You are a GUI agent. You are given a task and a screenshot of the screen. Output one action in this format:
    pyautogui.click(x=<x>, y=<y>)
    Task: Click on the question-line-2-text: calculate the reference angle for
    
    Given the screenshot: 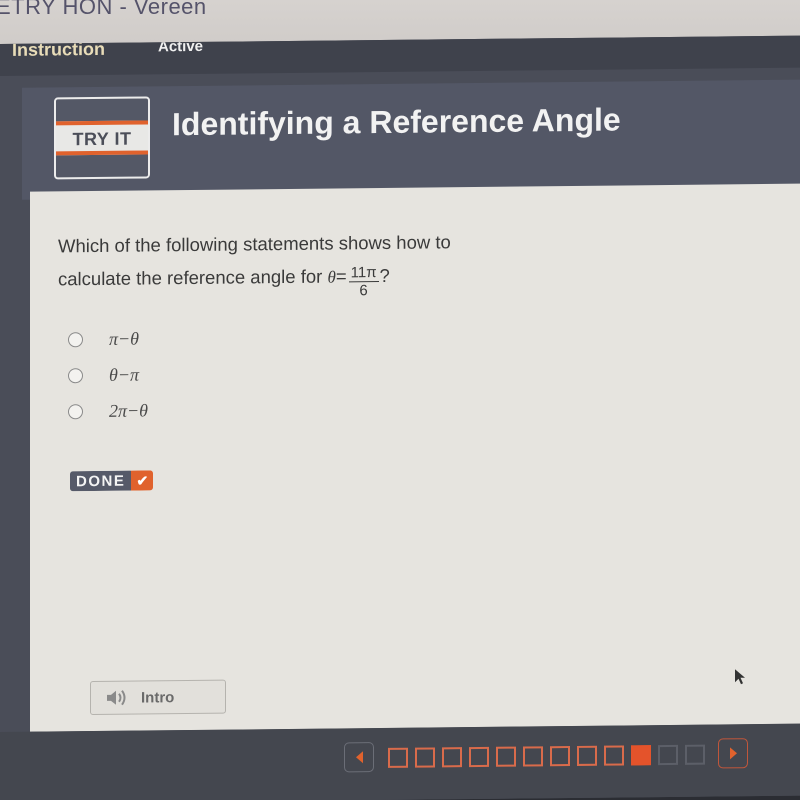 What is the action you would take?
    pyautogui.click(x=190, y=277)
    